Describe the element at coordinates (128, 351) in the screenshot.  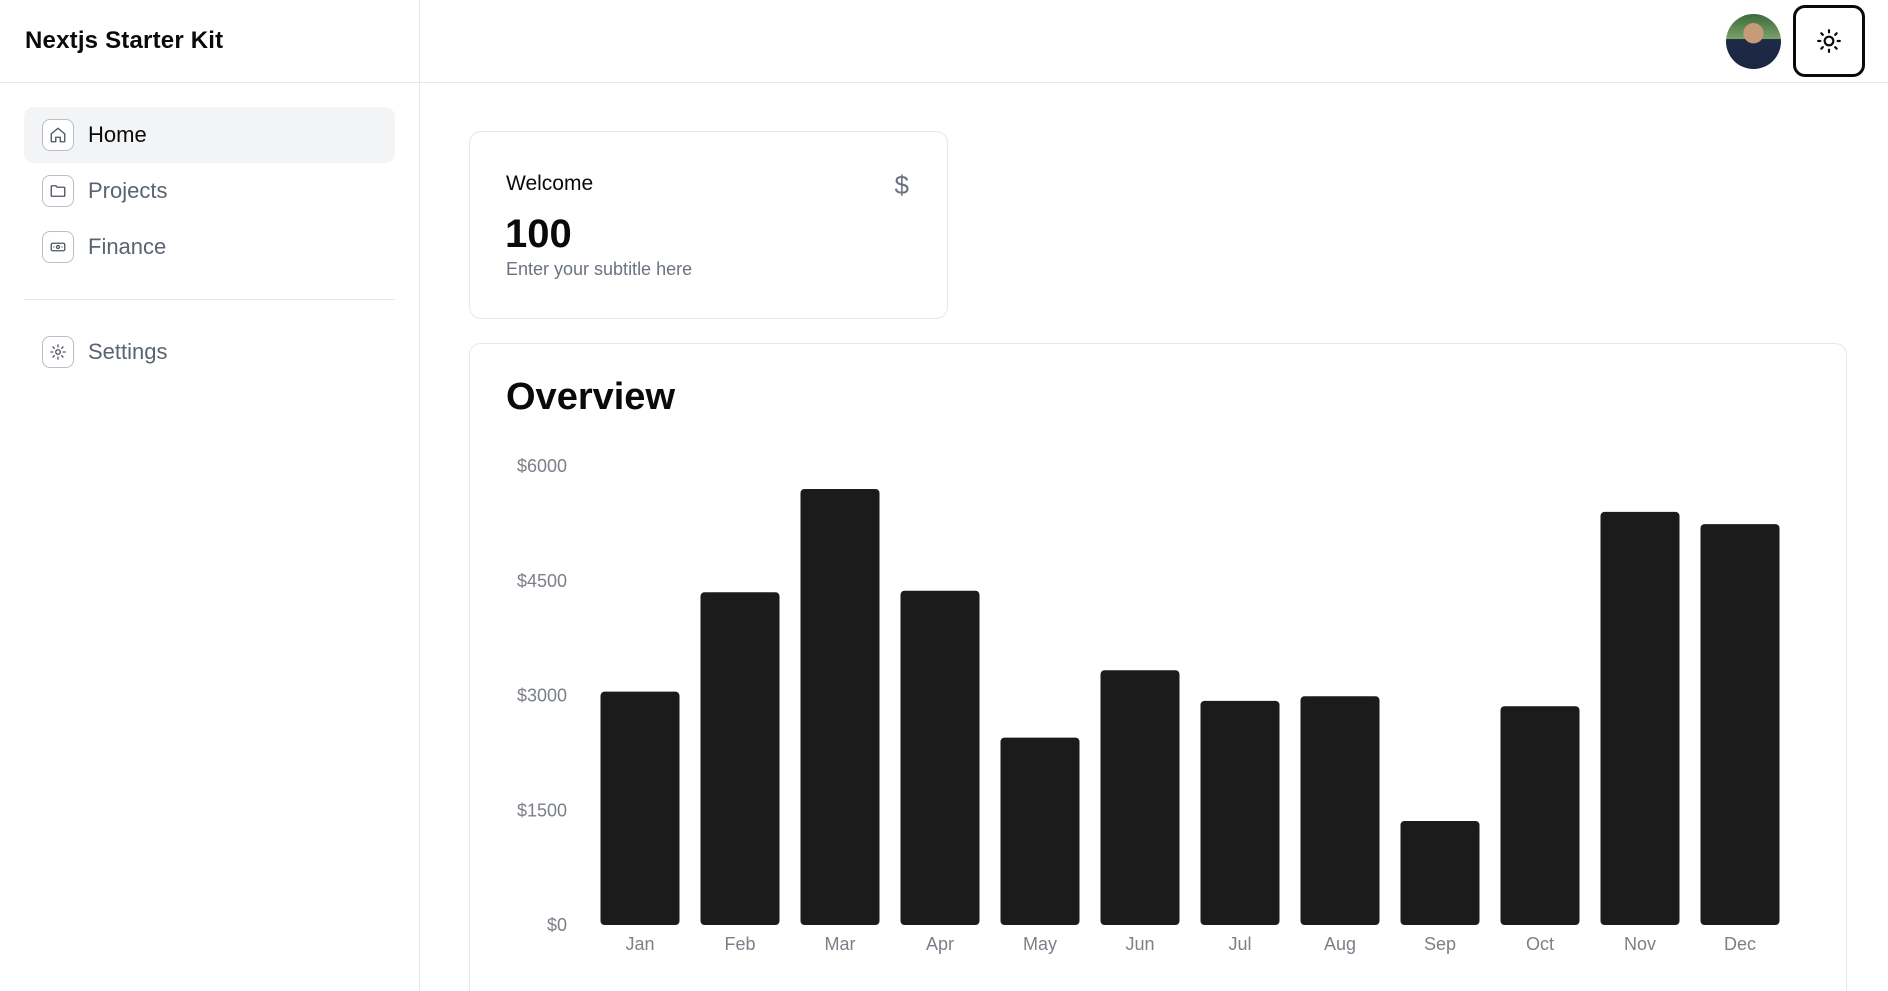
I see `sidebar-item-label: Settings` at that location.